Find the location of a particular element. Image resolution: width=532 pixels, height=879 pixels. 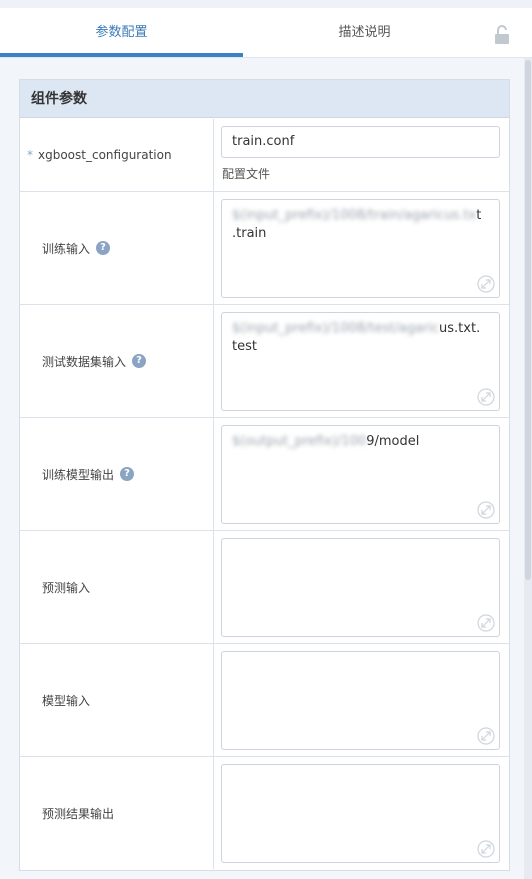

scrollbar-thumb is located at coordinates (528, 320).